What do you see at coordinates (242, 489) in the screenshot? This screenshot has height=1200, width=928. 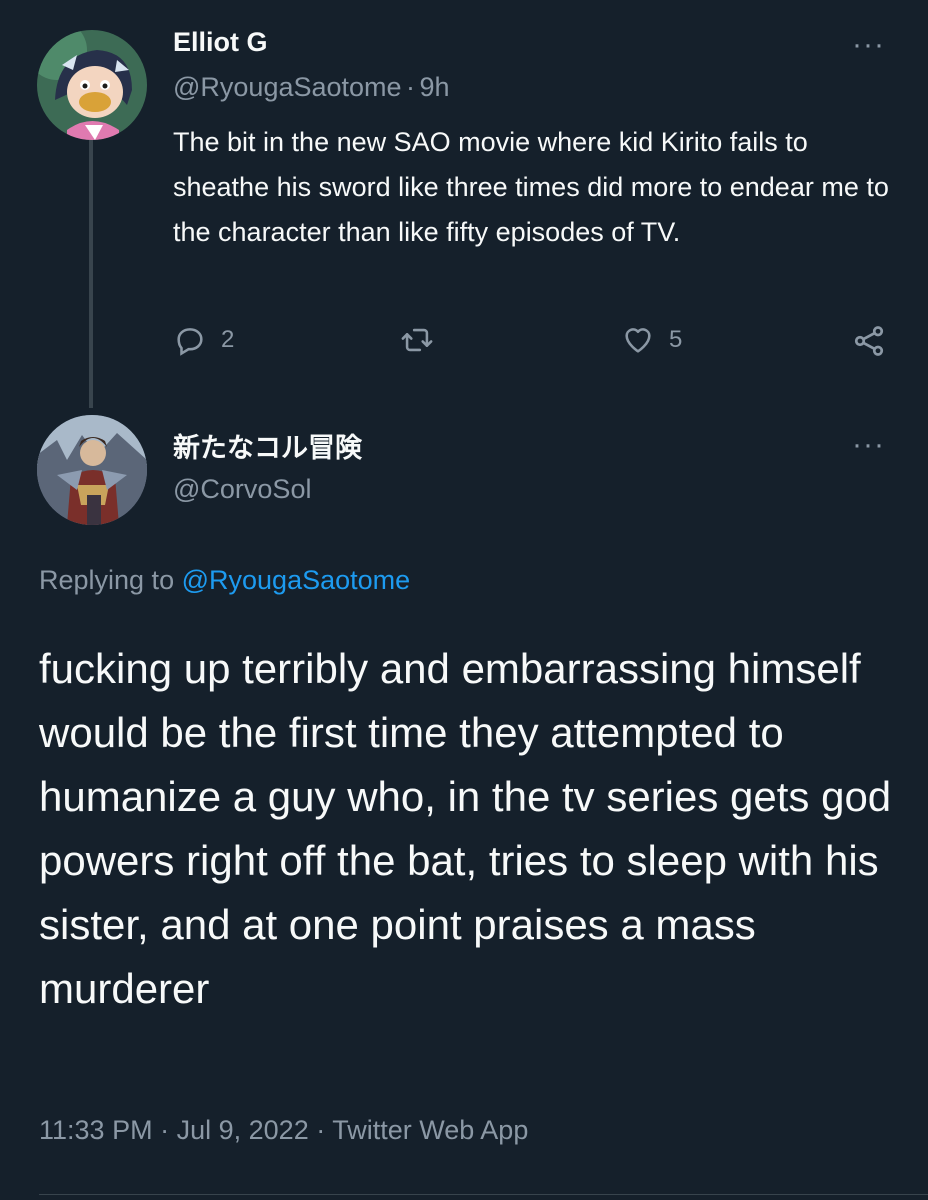 I see `handle: @CorvoSol` at bounding box center [242, 489].